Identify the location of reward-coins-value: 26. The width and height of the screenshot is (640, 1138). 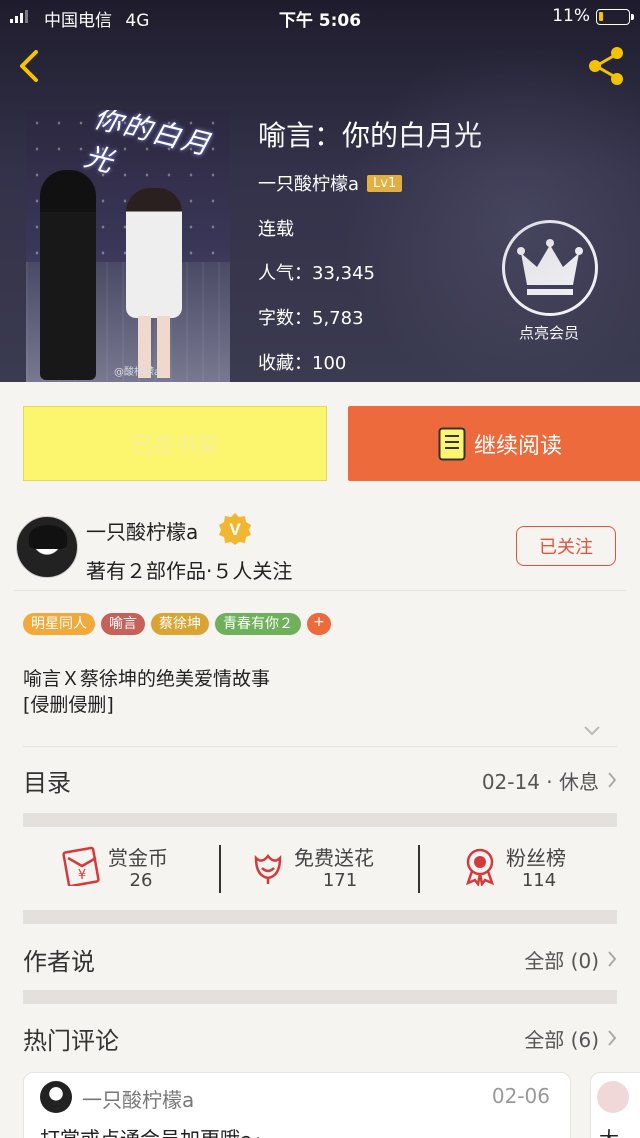
(141, 880).